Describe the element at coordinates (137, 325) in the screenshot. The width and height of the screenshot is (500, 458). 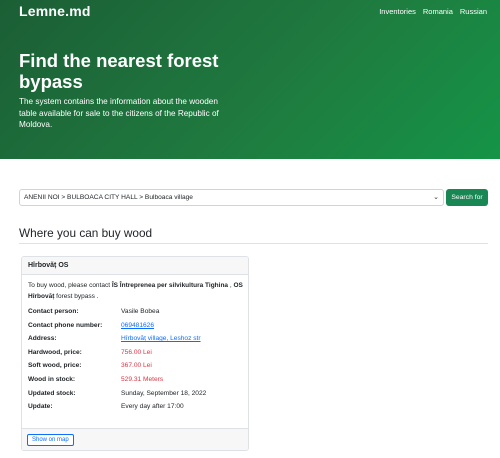
I see `phone-link: 069481626` at that location.